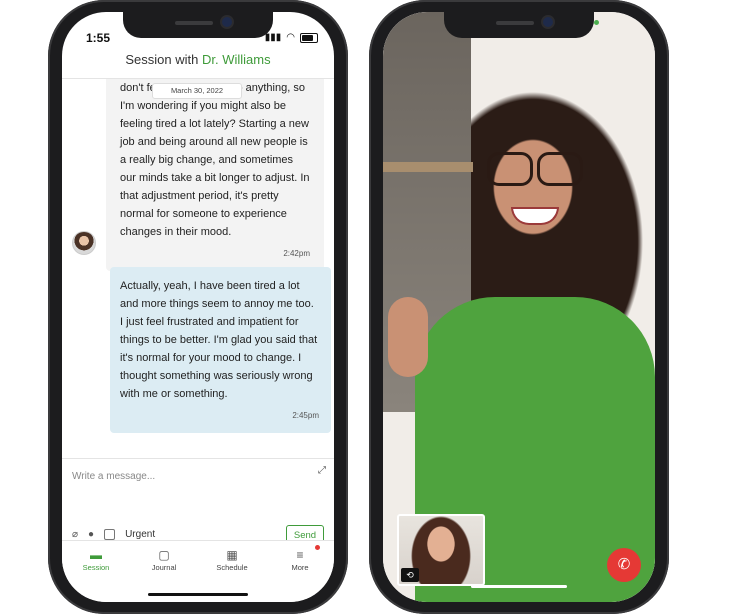  What do you see at coordinates (232, 555) in the screenshot?
I see `calendar-icon: ▦` at bounding box center [232, 555].